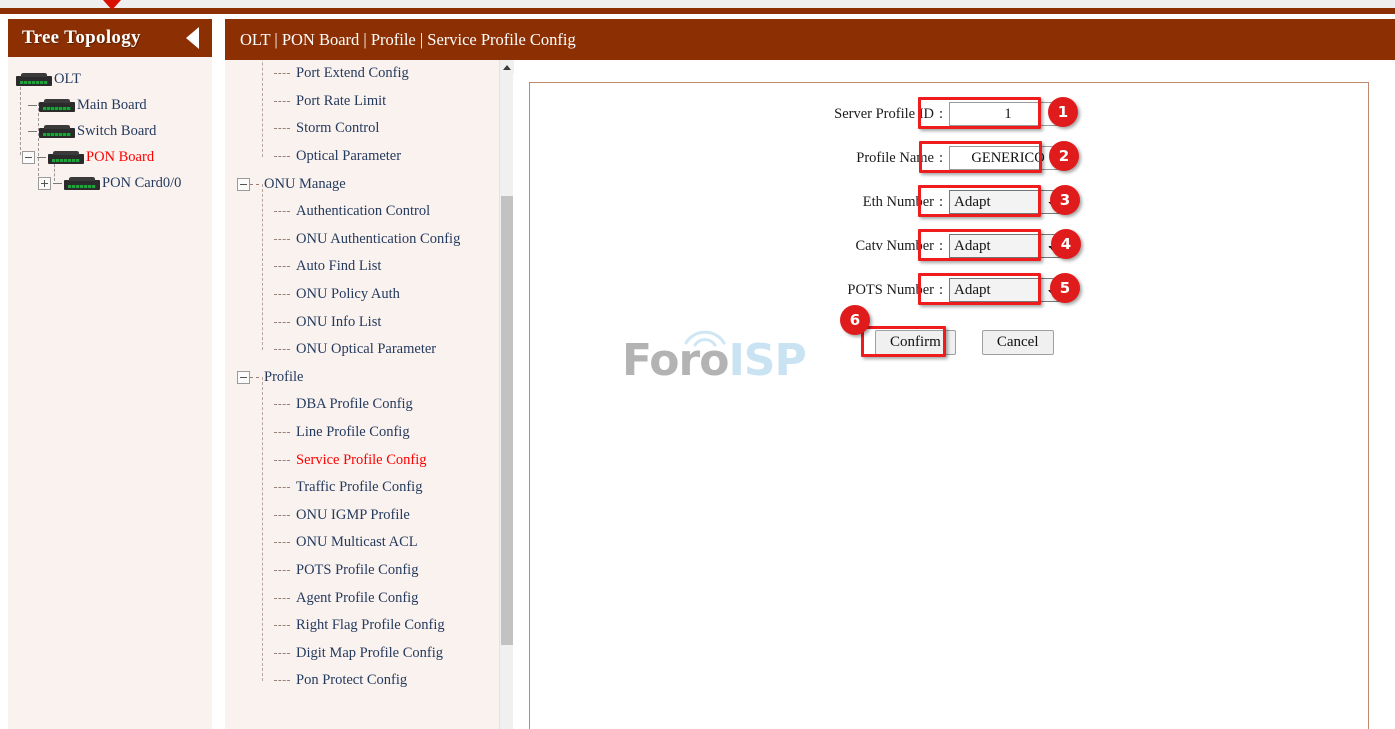  What do you see at coordinates (110, 157) in the screenshot?
I see `tree-item-pon-board: PON Board` at bounding box center [110, 157].